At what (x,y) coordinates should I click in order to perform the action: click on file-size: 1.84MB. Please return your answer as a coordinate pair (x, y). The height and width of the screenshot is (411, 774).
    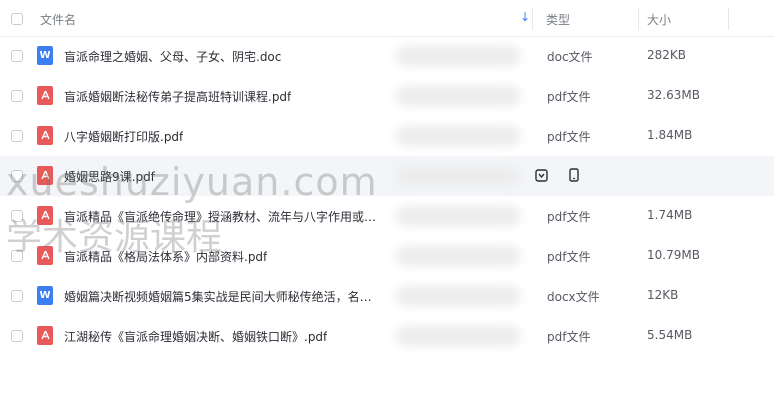
    Looking at the image, I should click on (670, 135).